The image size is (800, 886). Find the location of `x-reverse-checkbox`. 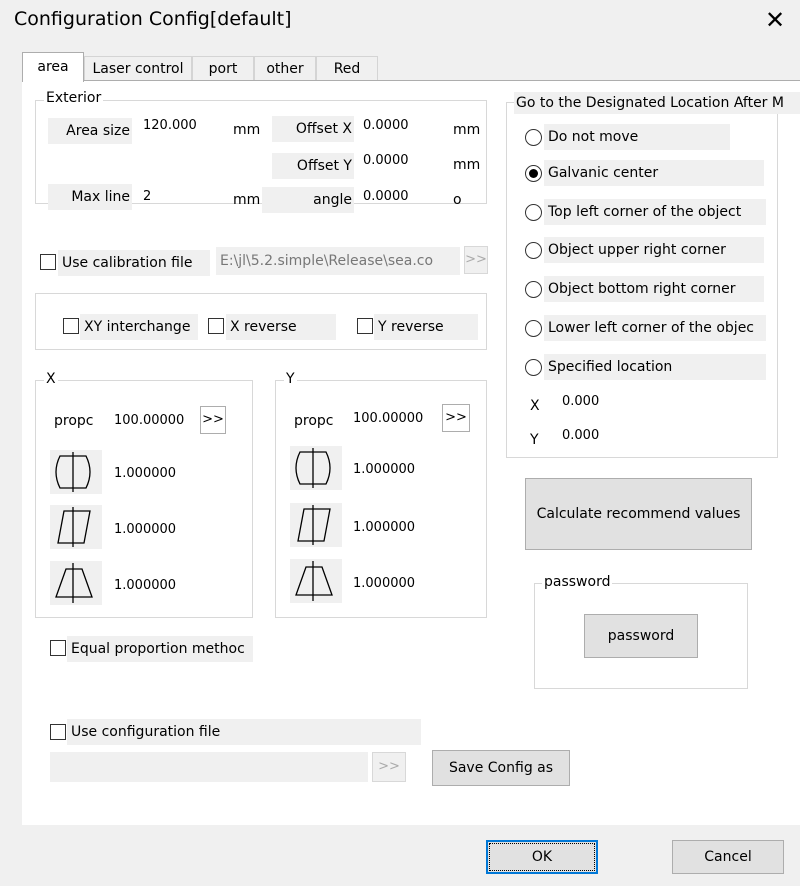

x-reverse-checkbox is located at coordinates (216, 326).